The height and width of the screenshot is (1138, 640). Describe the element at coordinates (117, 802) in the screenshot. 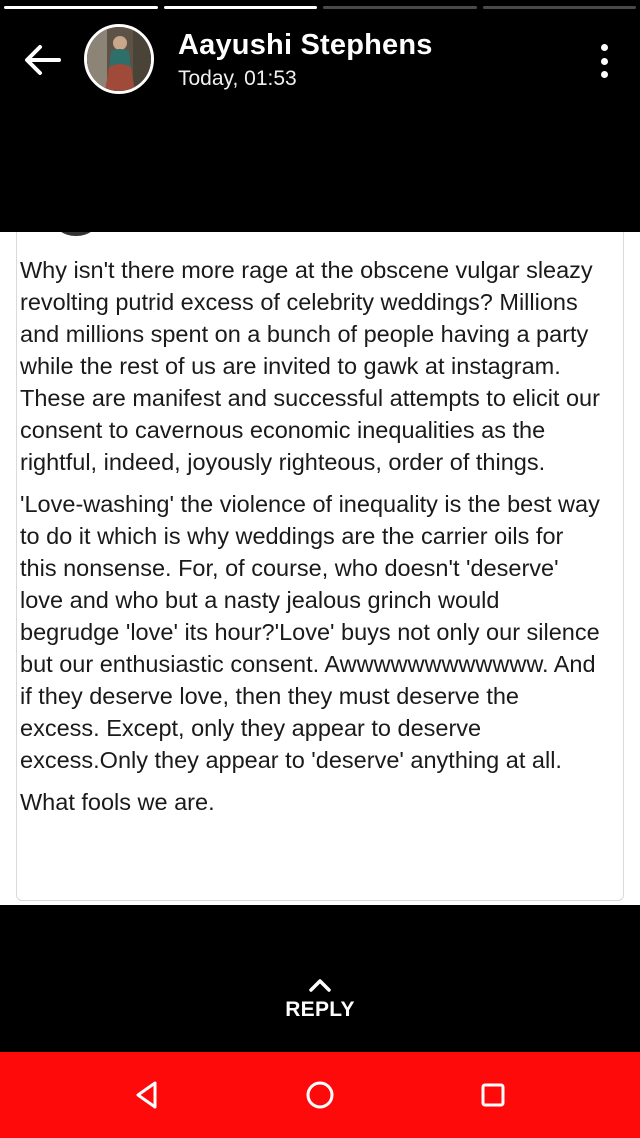

I see `post-paragraph-3: What fools we are.` at that location.